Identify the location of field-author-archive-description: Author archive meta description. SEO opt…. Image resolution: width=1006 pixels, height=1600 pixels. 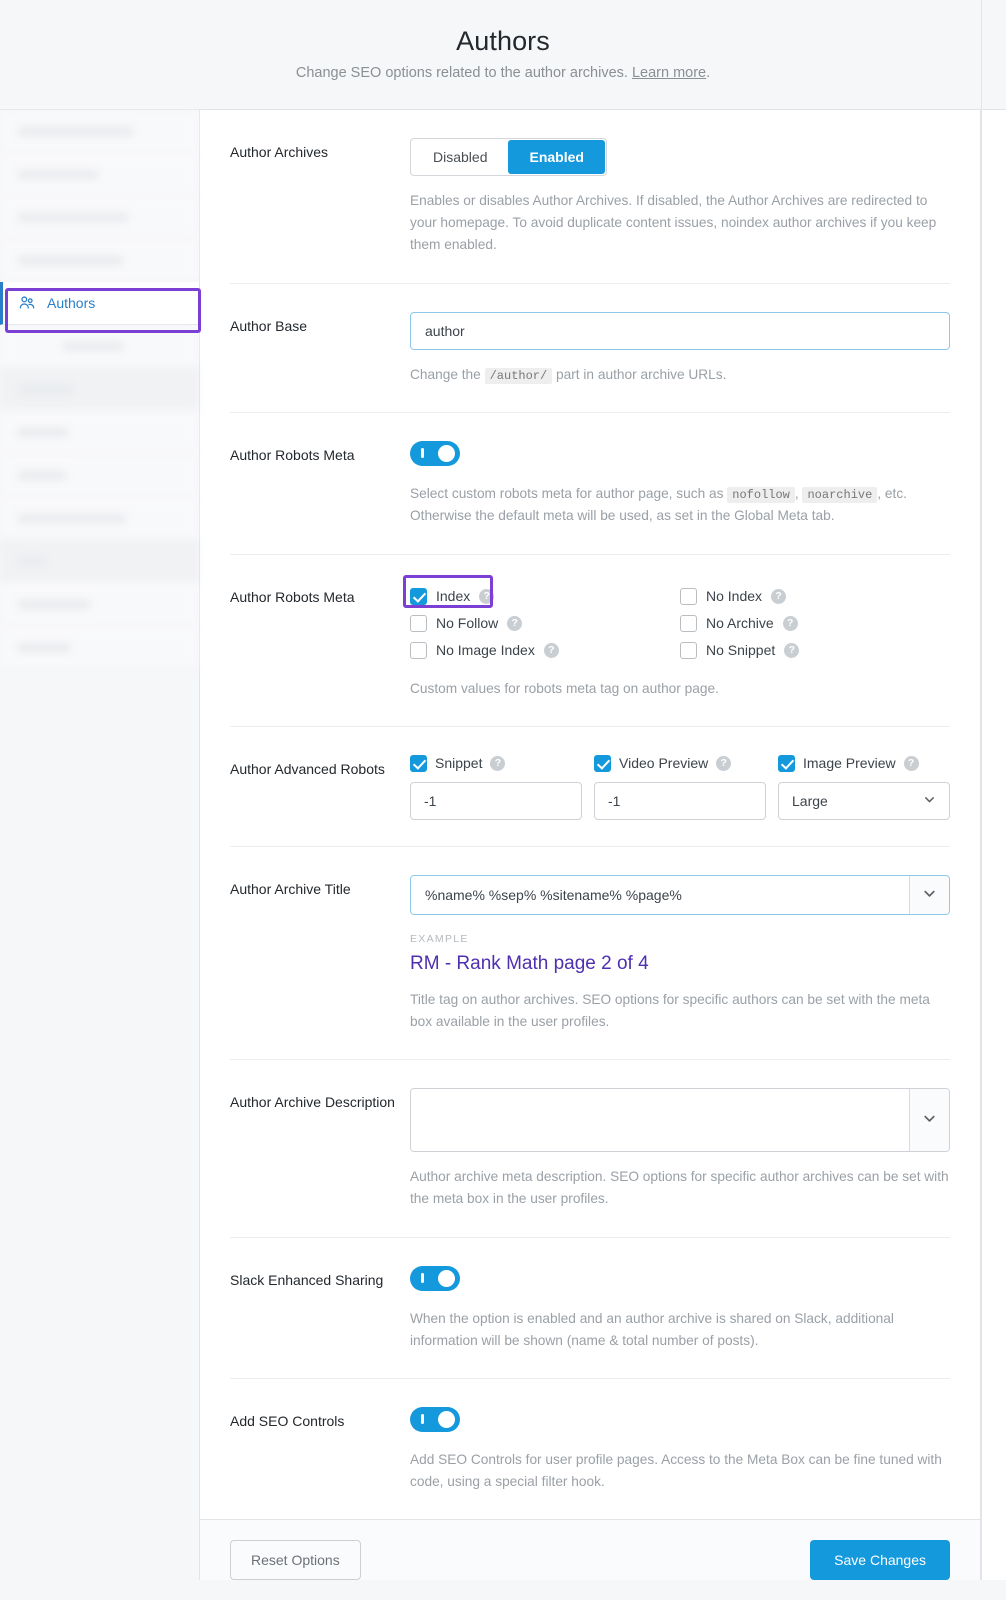
(680, 1149).